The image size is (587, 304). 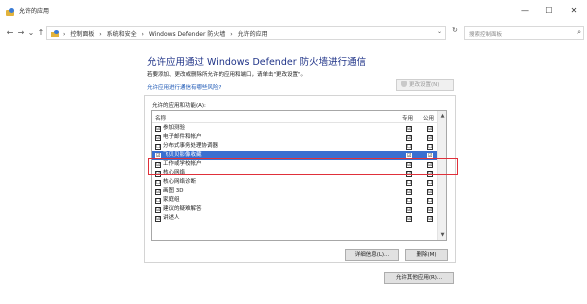 I want to click on change-settings-button: 更改设置(N), so click(x=425, y=85).